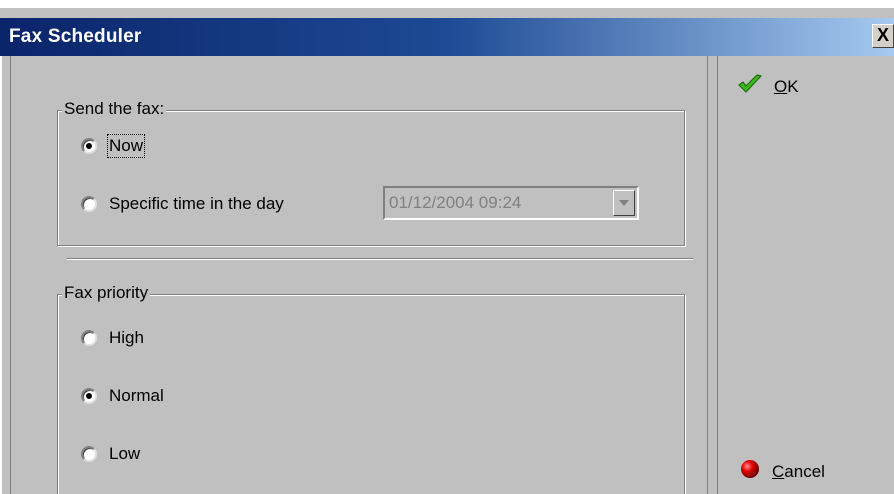  What do you see at coordinates (883, 36) in the screenshot?
I see `close-button: X` at bounding box center [883, 36].